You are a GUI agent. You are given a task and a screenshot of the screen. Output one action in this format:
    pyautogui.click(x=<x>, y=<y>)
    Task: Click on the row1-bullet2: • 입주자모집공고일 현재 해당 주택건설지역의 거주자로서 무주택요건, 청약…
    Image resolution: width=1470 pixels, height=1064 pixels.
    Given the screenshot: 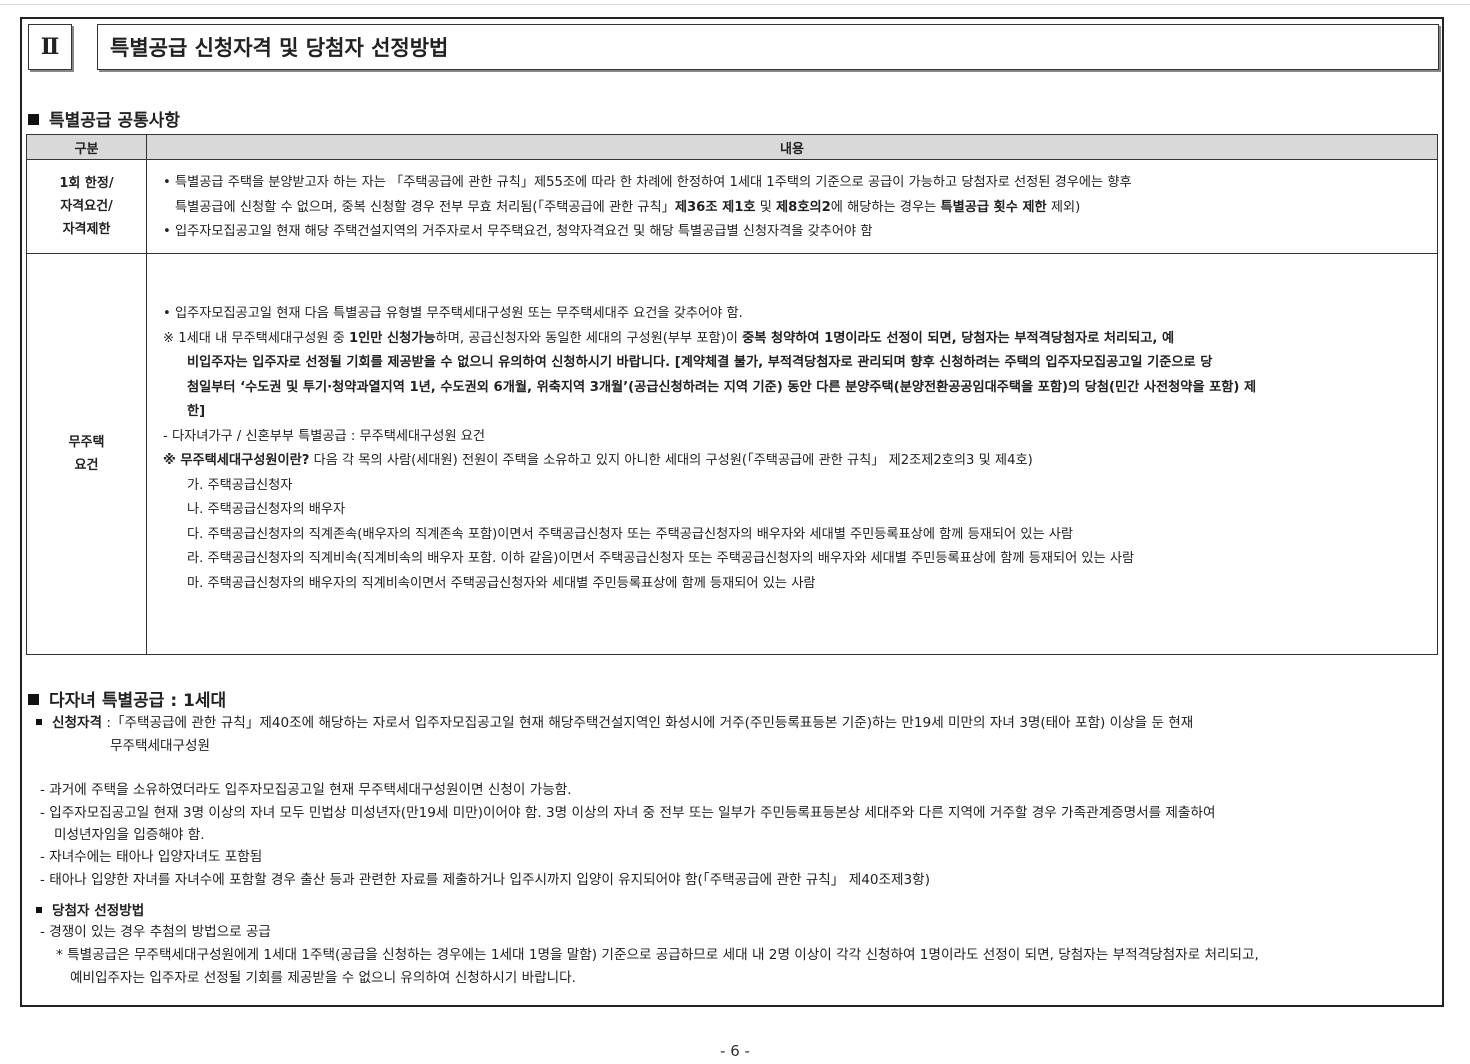 What is the action you would take?
    pyautogui.click(x=518, y=231)
    